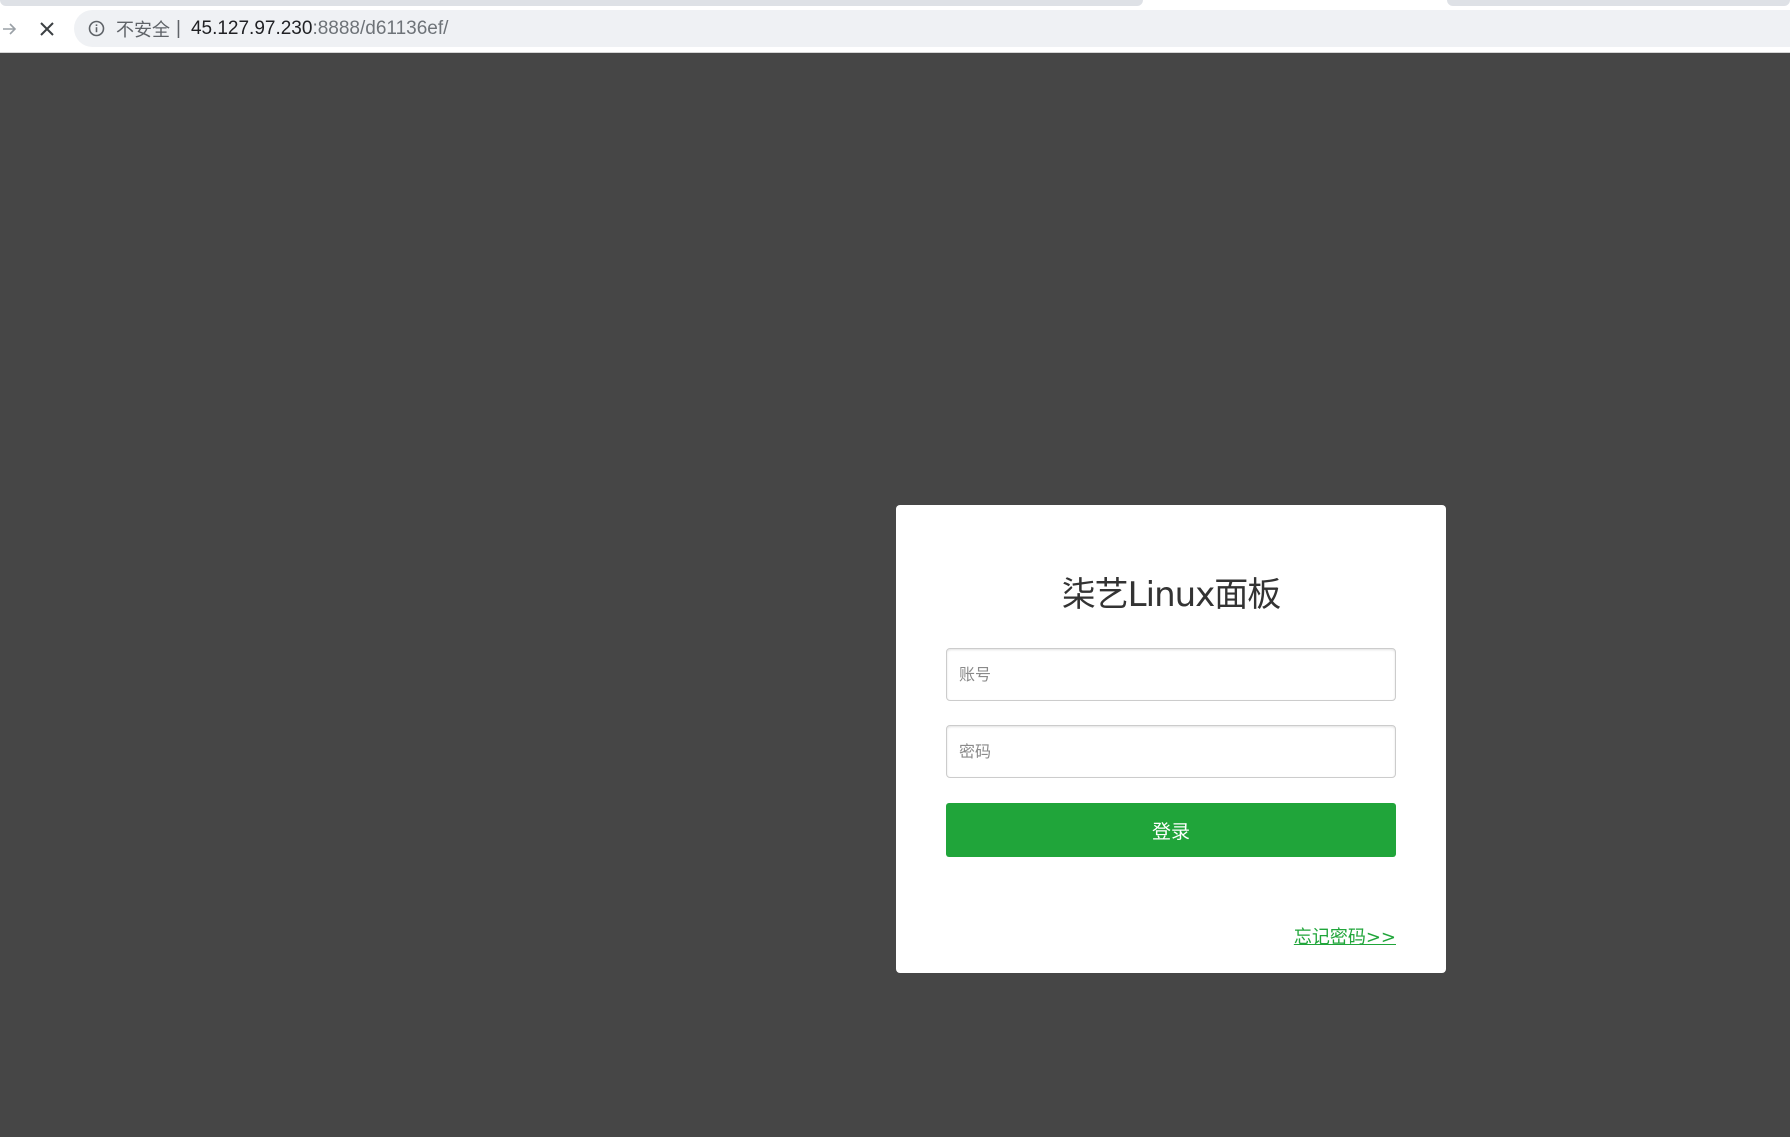  I want to click on url-host: 45.127.97.230, so click(251, 28).